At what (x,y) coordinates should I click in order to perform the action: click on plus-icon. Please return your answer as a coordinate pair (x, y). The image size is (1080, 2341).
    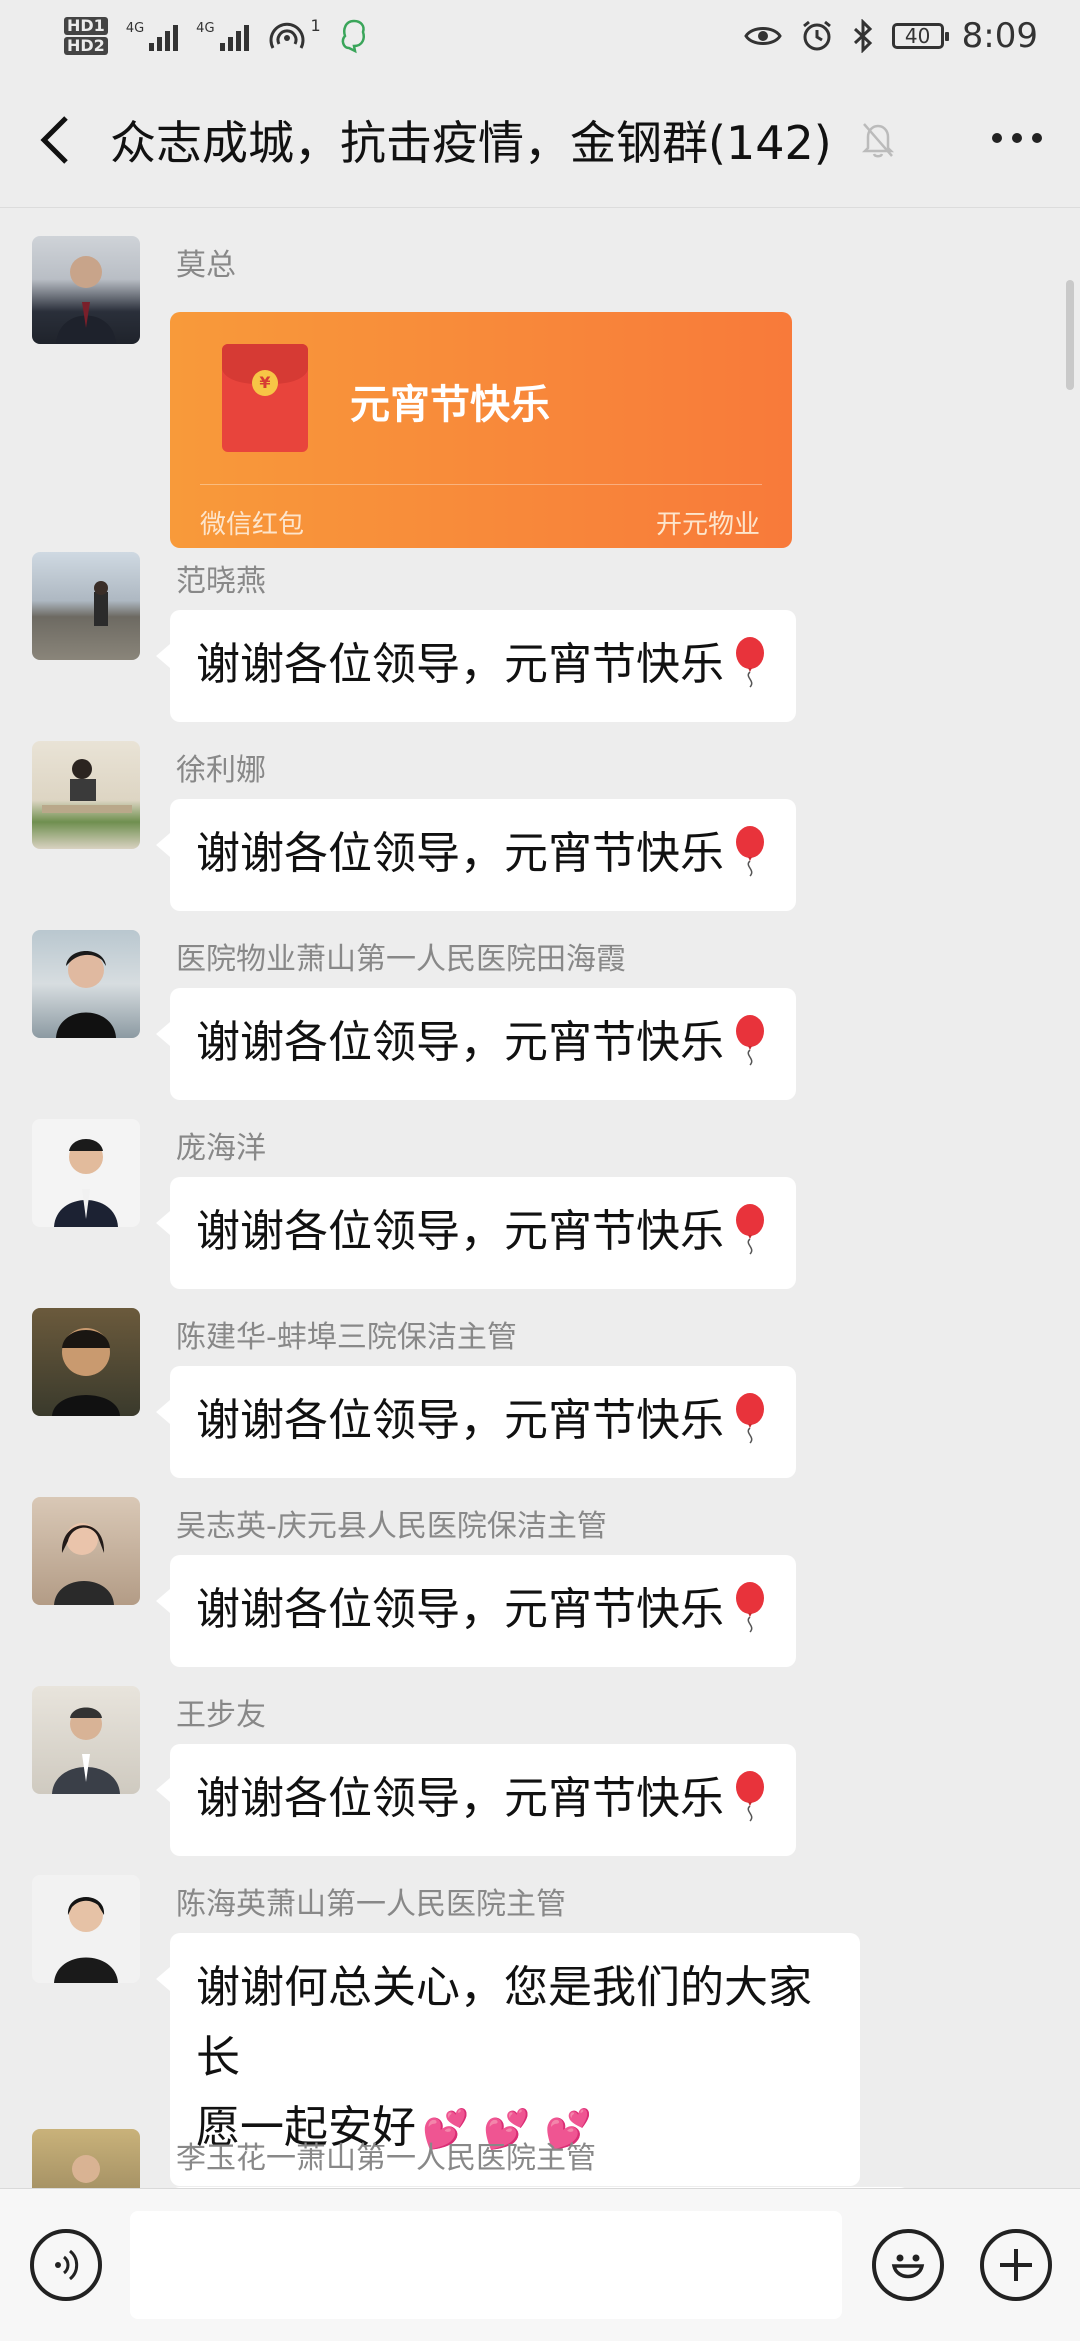
    Looking at the image, I should click on (1016, 2265).